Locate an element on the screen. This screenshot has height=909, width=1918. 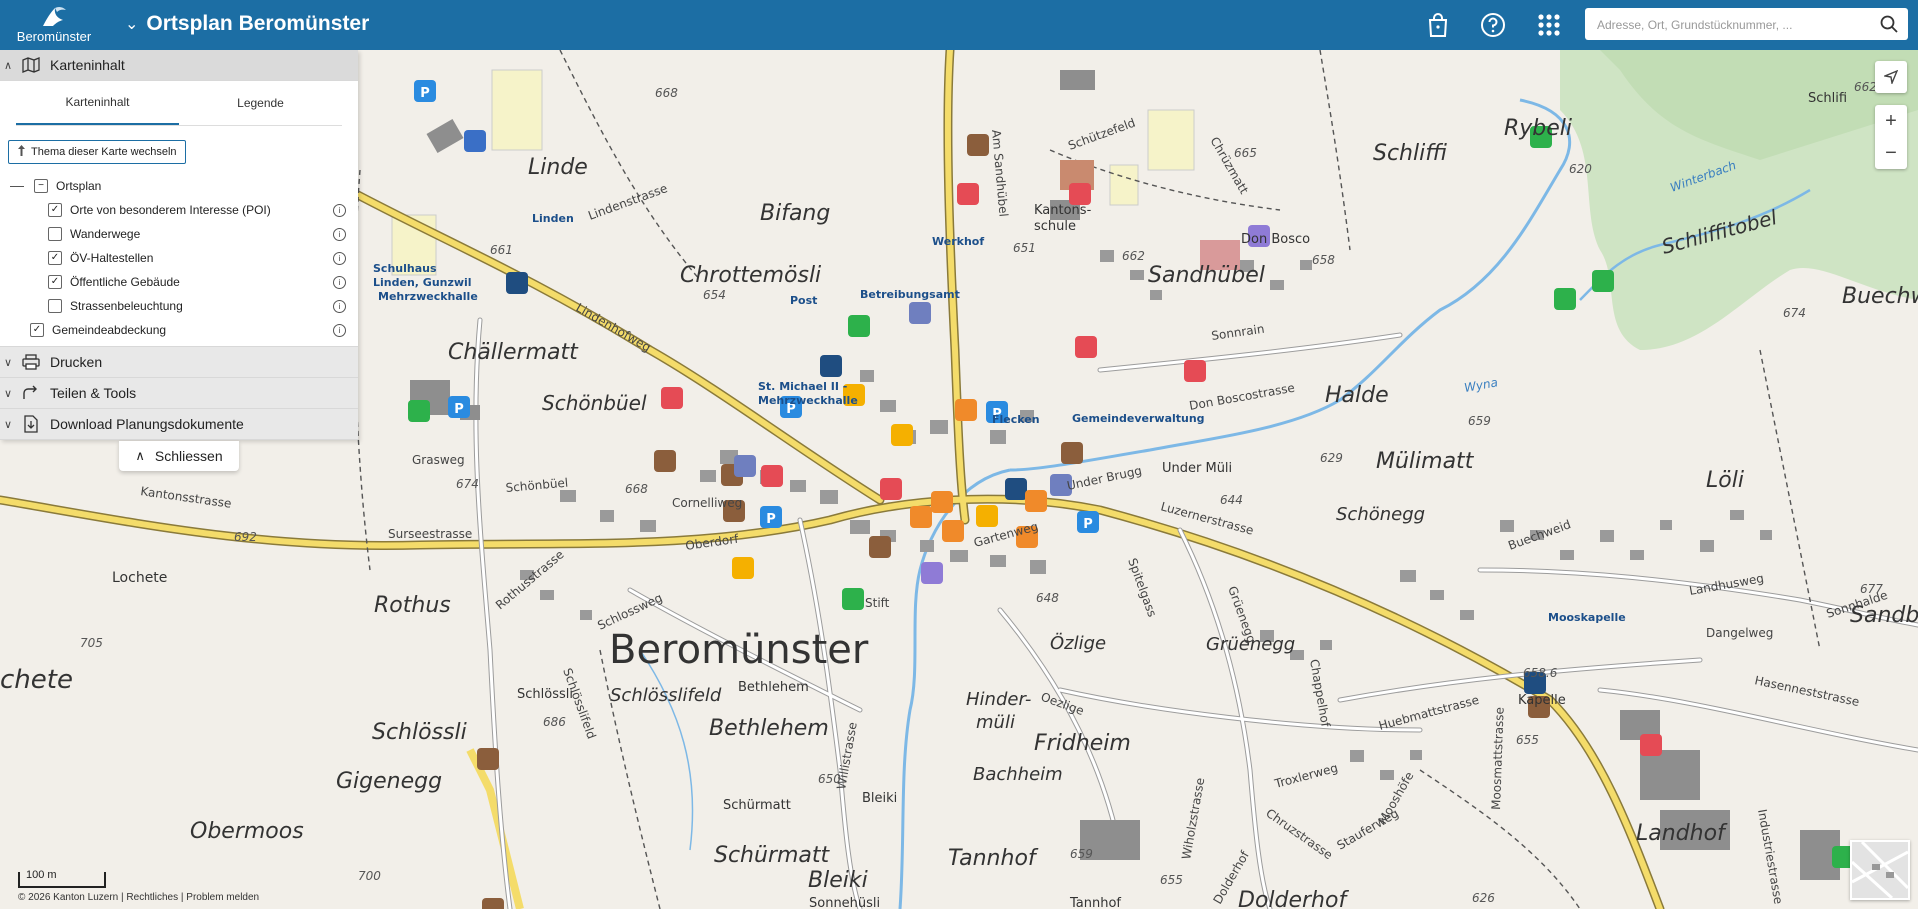
title-dropdown: ⌄ Ortsplan Beromünster is located at coordinates (247, 24).